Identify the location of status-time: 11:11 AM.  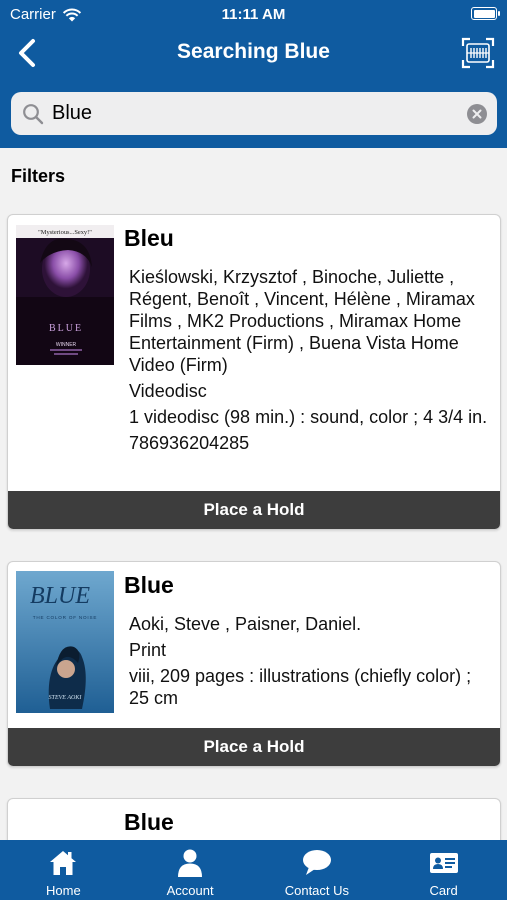
(253, 14).